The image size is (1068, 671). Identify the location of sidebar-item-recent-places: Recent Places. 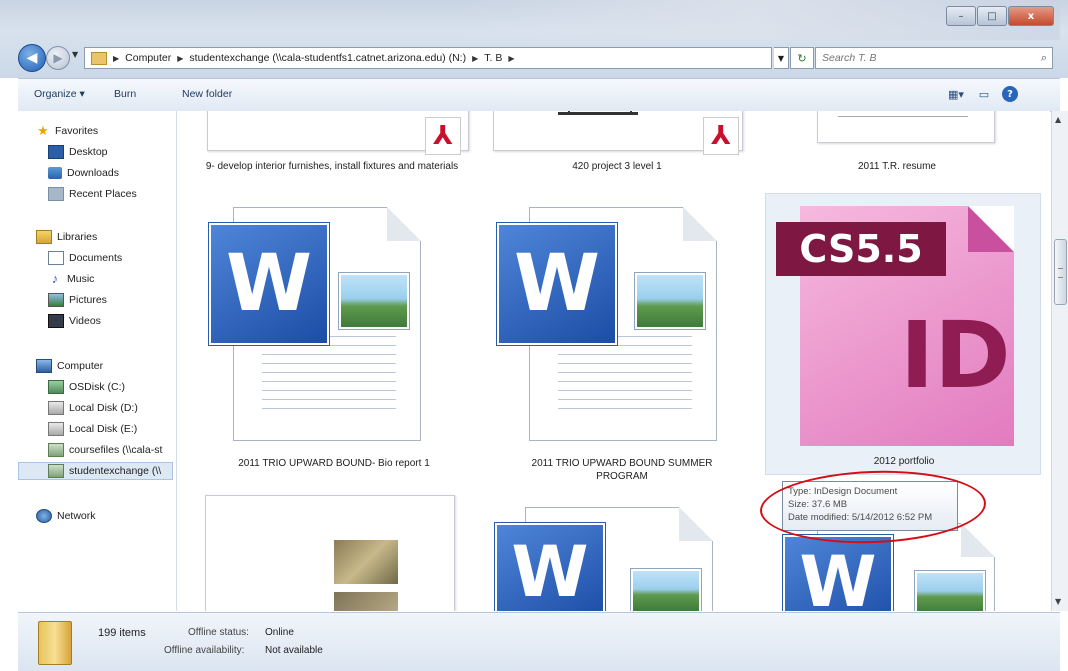
(92, 194).